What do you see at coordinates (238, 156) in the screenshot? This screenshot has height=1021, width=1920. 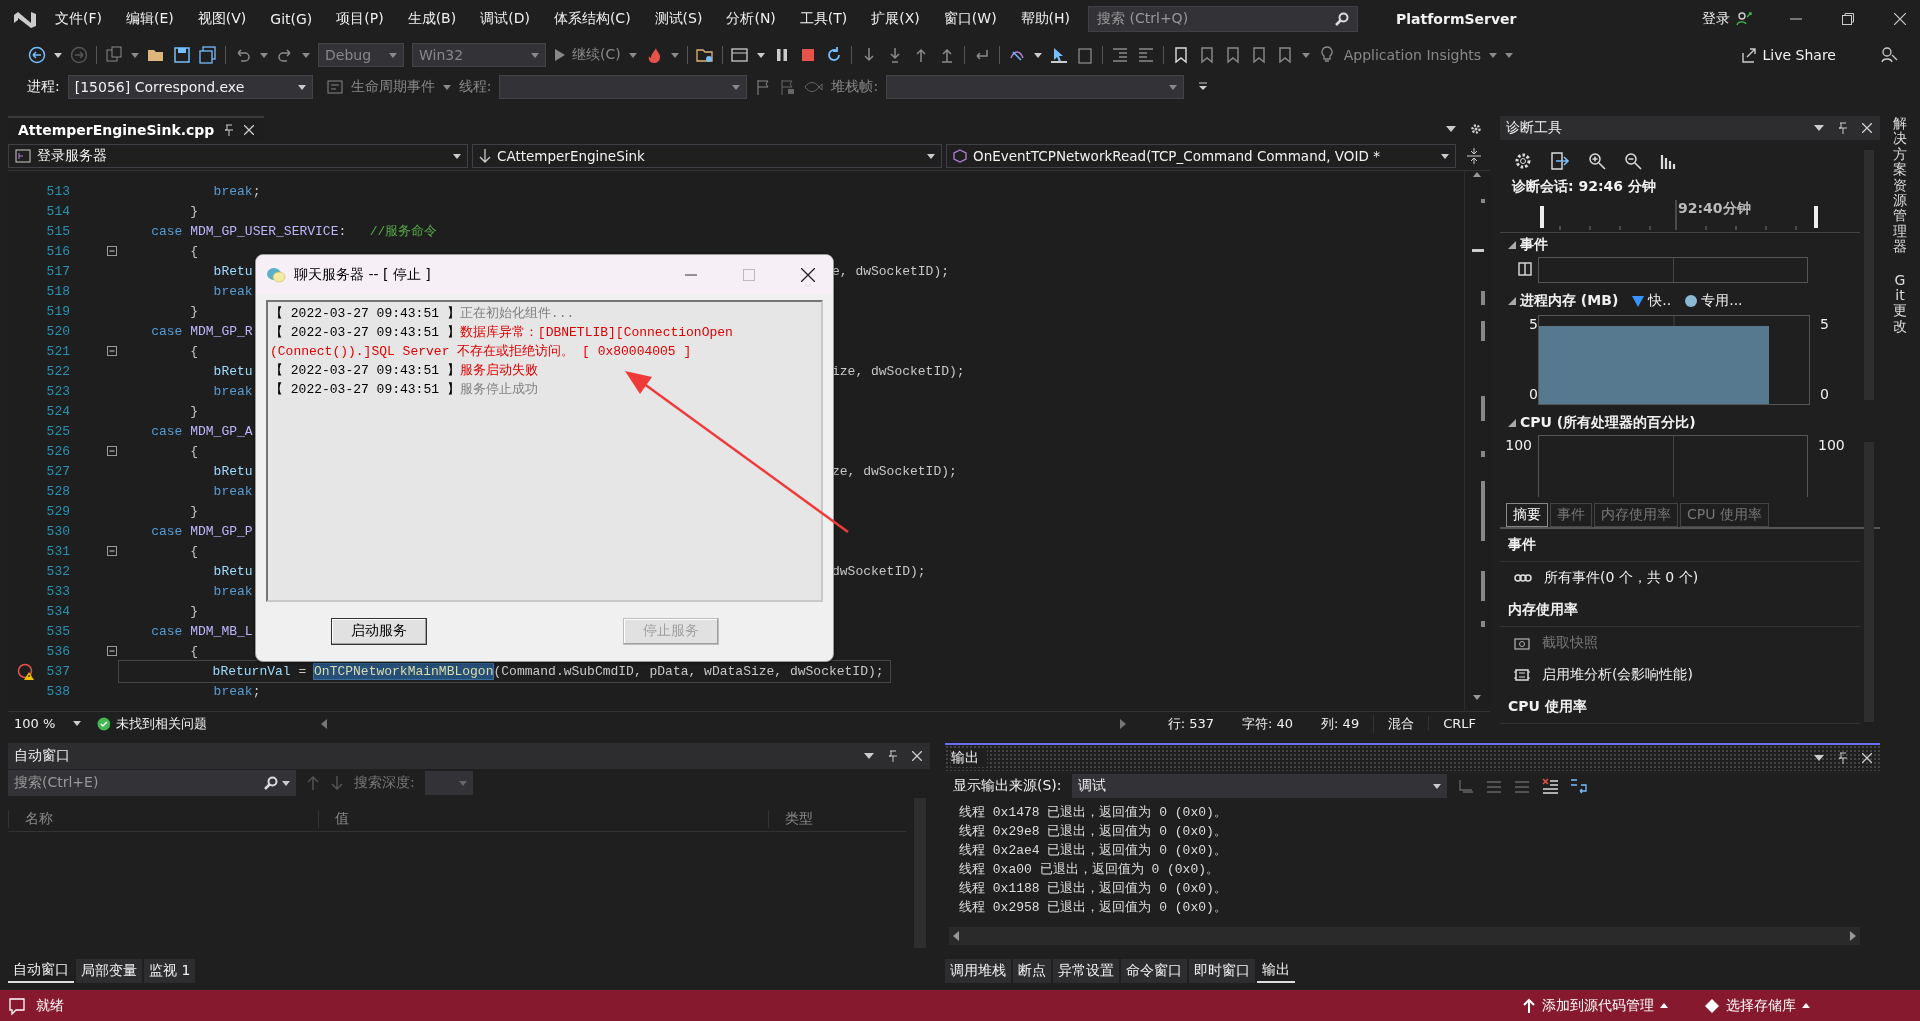 I see `navigation-dropdown: 登录服务器` at bounding box center [238, 156].